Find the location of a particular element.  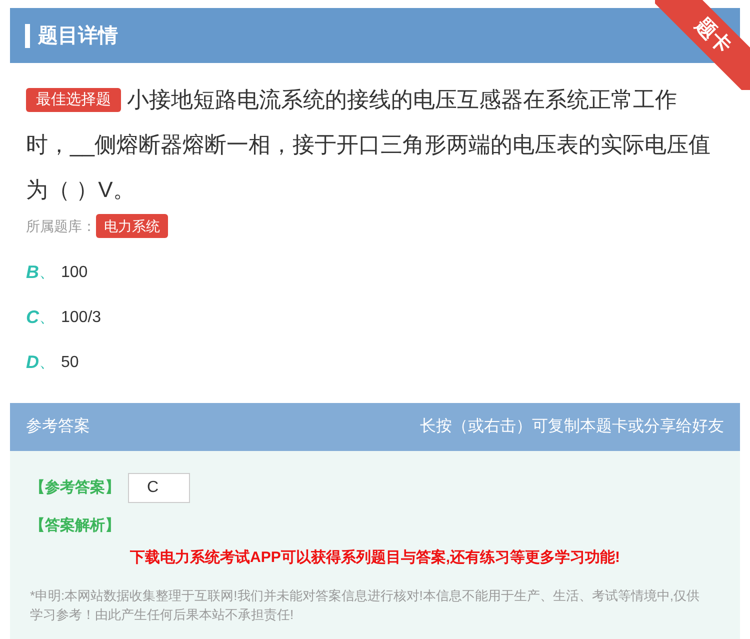

answer-option: C、 100/3 is located at coordinates (375, 317).